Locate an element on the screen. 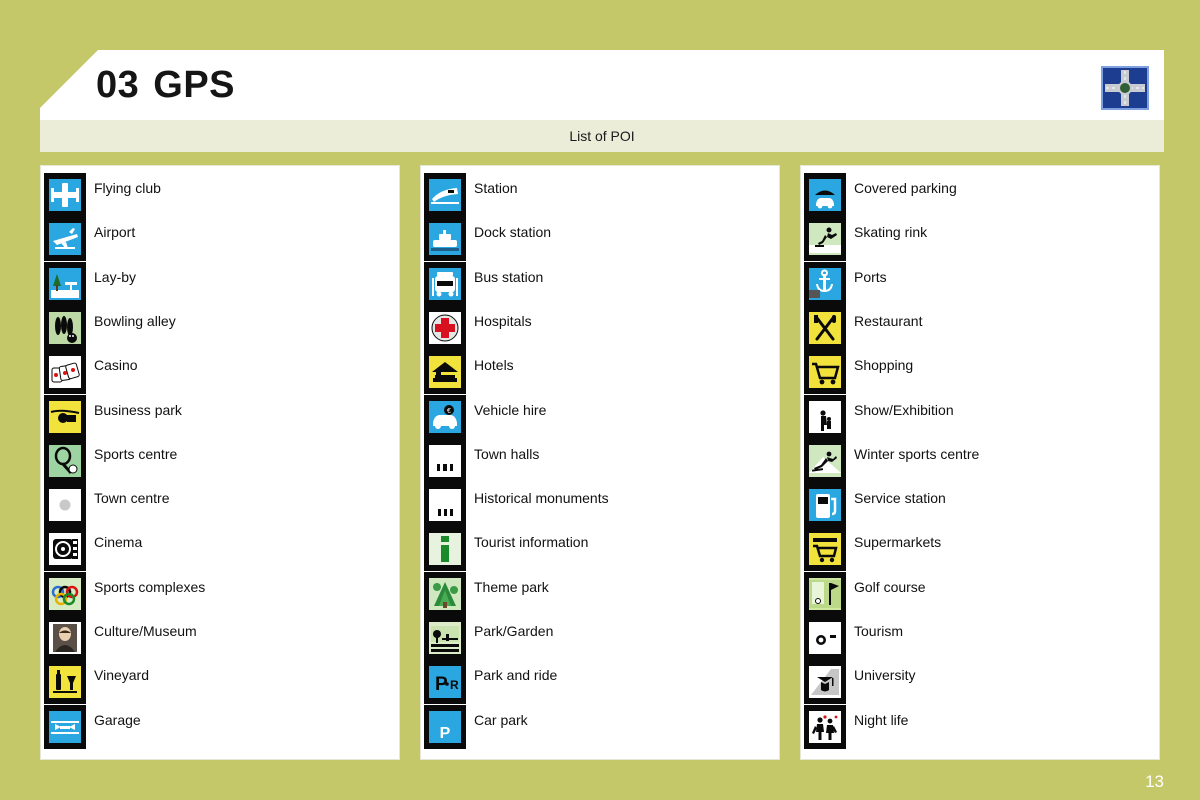 The image size is (1200, 800). hospital-icon is located at coordinates (445, 327).